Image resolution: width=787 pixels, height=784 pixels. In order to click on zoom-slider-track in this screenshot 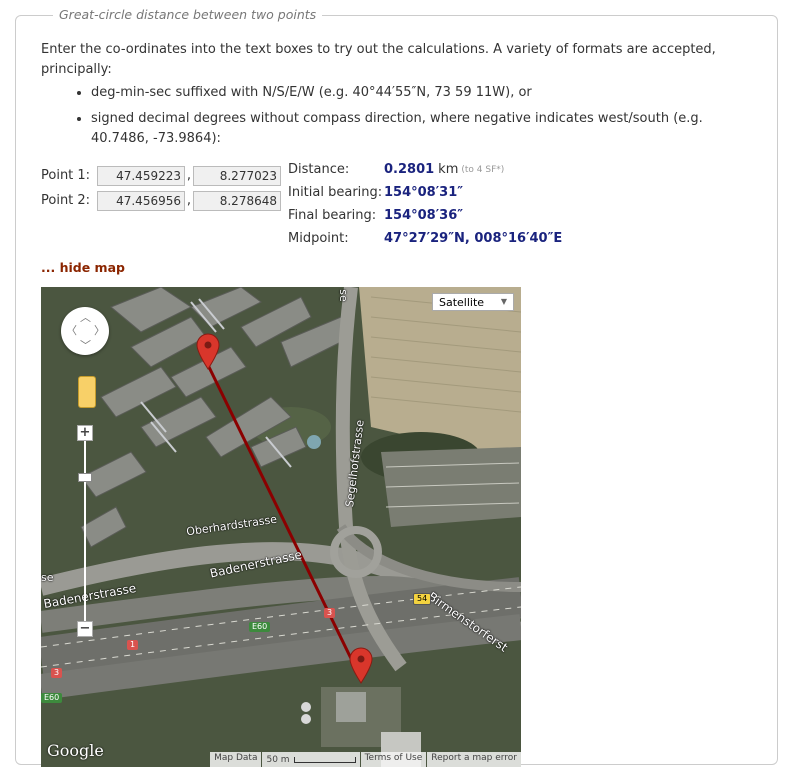, I will do `click(85, 529)`.